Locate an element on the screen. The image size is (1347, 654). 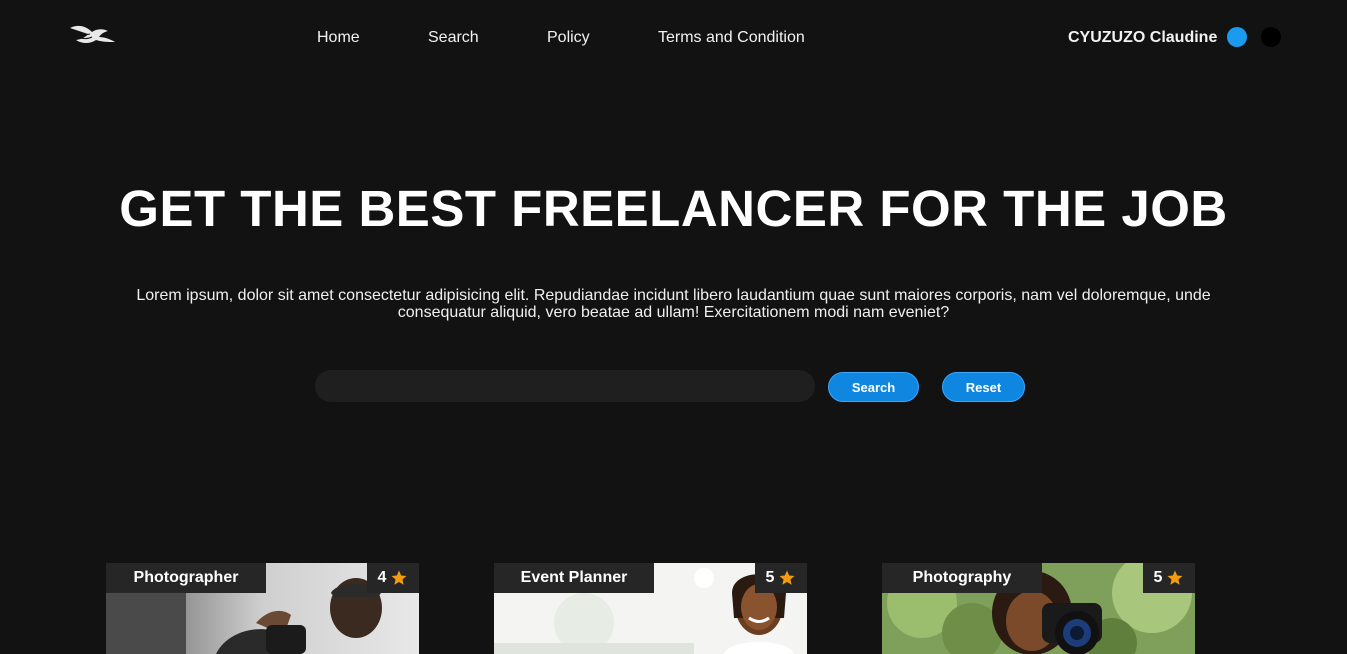
search-input is located at coordinates (565, 386).